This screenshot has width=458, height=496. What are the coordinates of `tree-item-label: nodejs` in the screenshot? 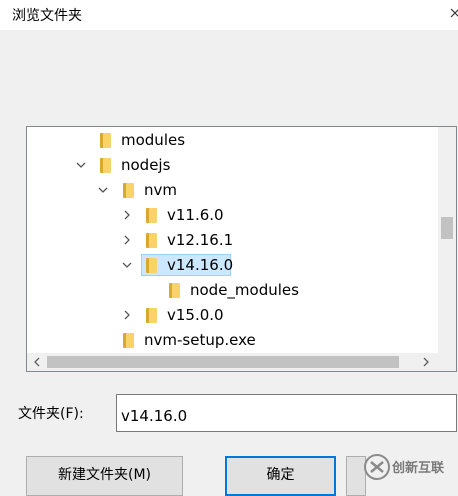 It's located at (146, 165).